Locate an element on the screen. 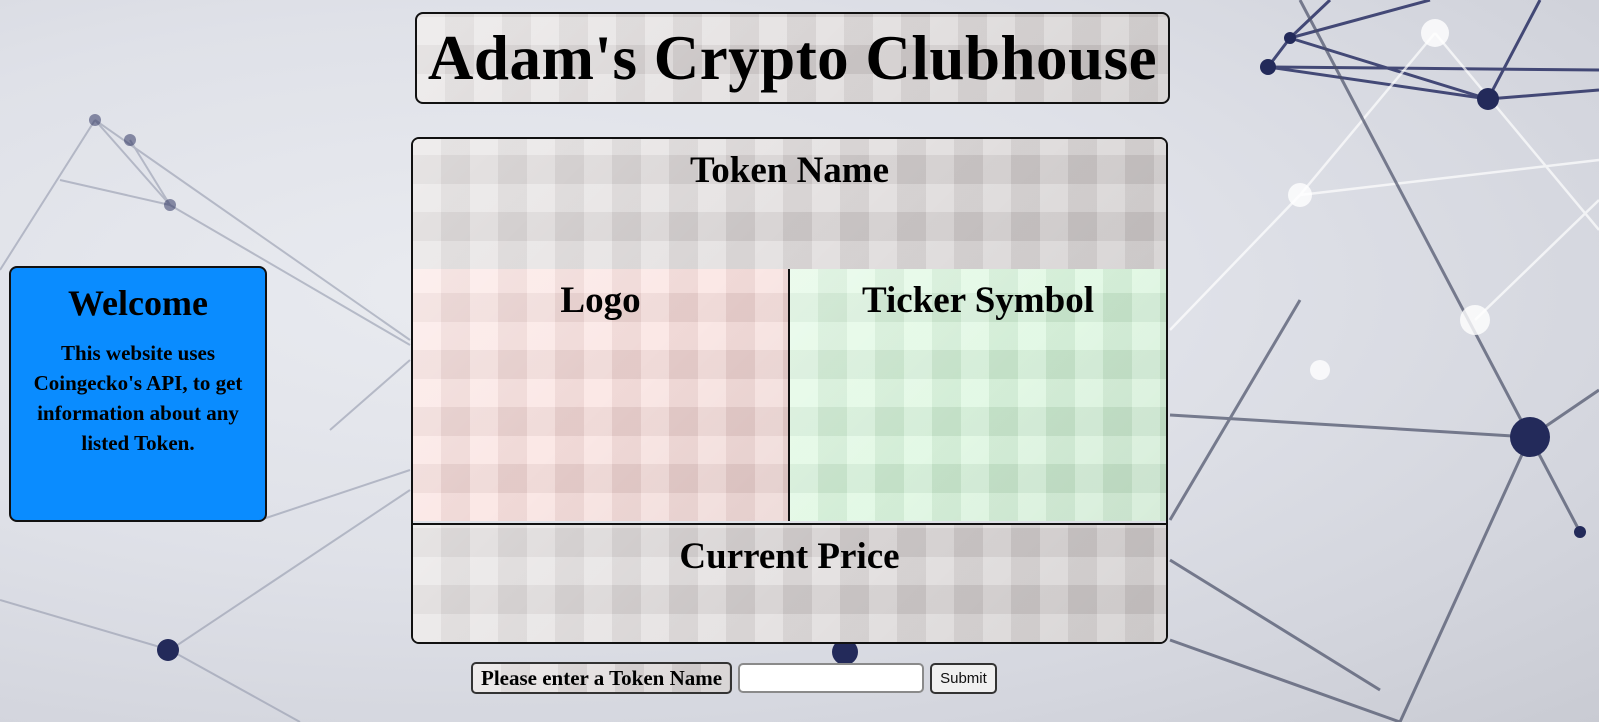 The width and height of the screenshot is (1599, 722). token-name-heading: Token Name is located at coordinates (789, 170).